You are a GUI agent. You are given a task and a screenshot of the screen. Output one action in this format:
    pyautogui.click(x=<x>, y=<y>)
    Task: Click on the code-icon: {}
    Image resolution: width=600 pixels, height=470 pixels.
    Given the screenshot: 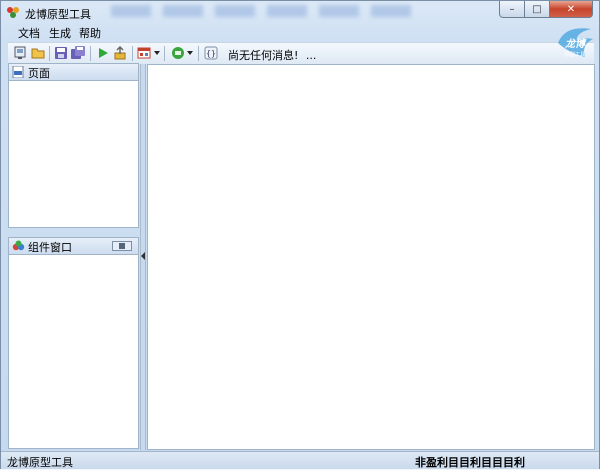 What is the action you would take?
    pyautogui.click(x=211, y=53)
    